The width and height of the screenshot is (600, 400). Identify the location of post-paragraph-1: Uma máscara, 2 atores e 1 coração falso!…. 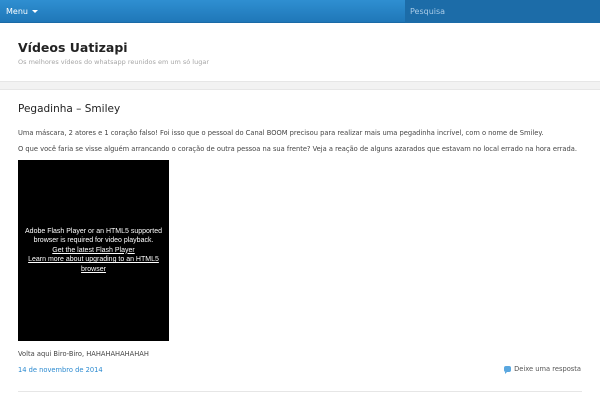
(281, 133).